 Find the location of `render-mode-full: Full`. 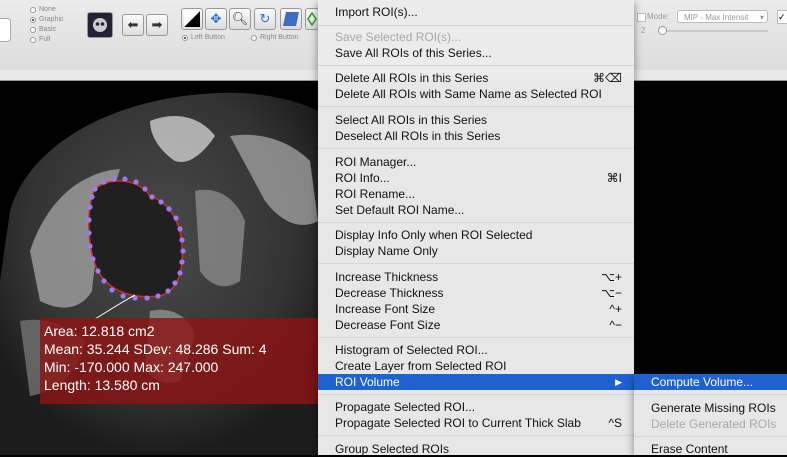

render-mode-full: Full is located at coordinates (40, 39).